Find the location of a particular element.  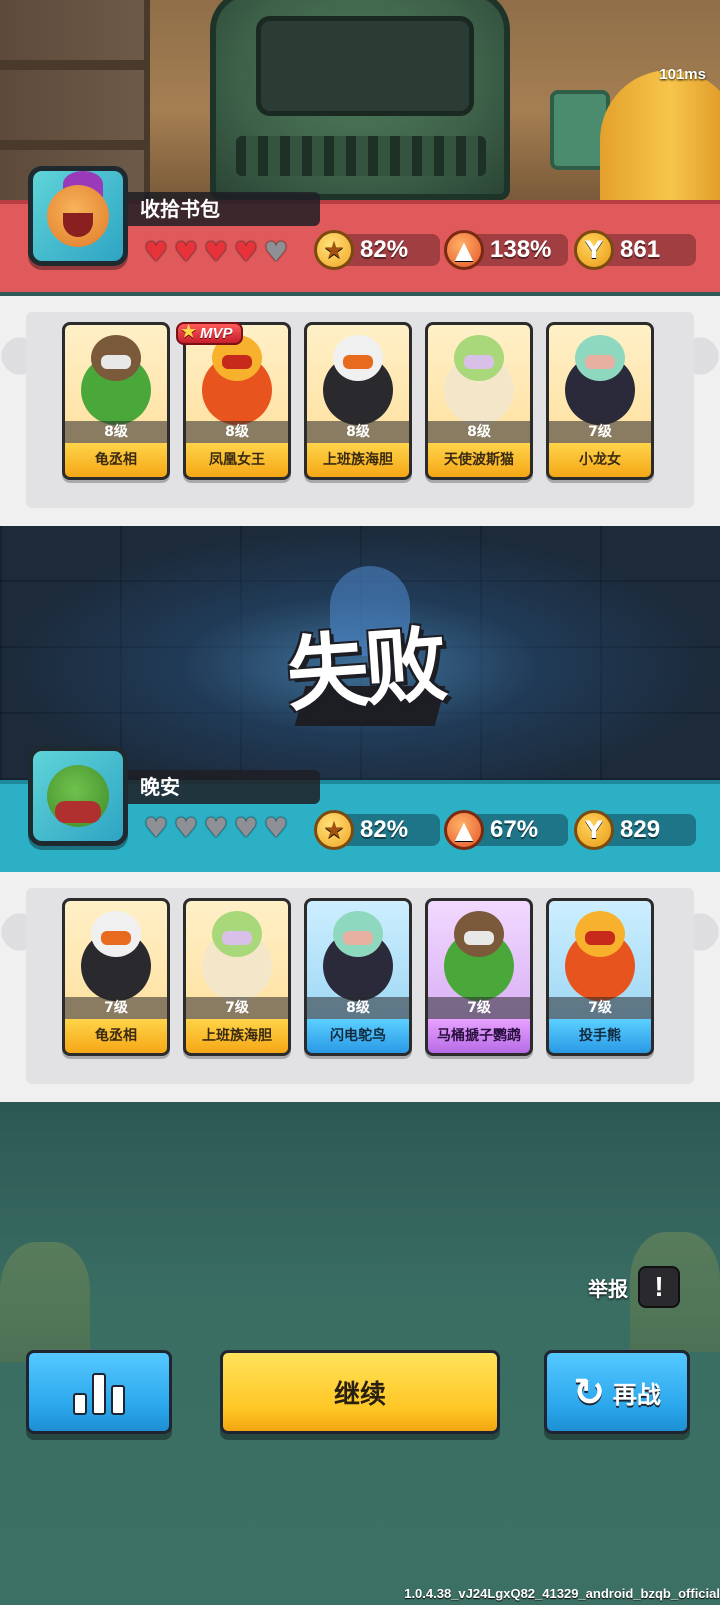

barrel-decoration is located at coordinates (660, 135).